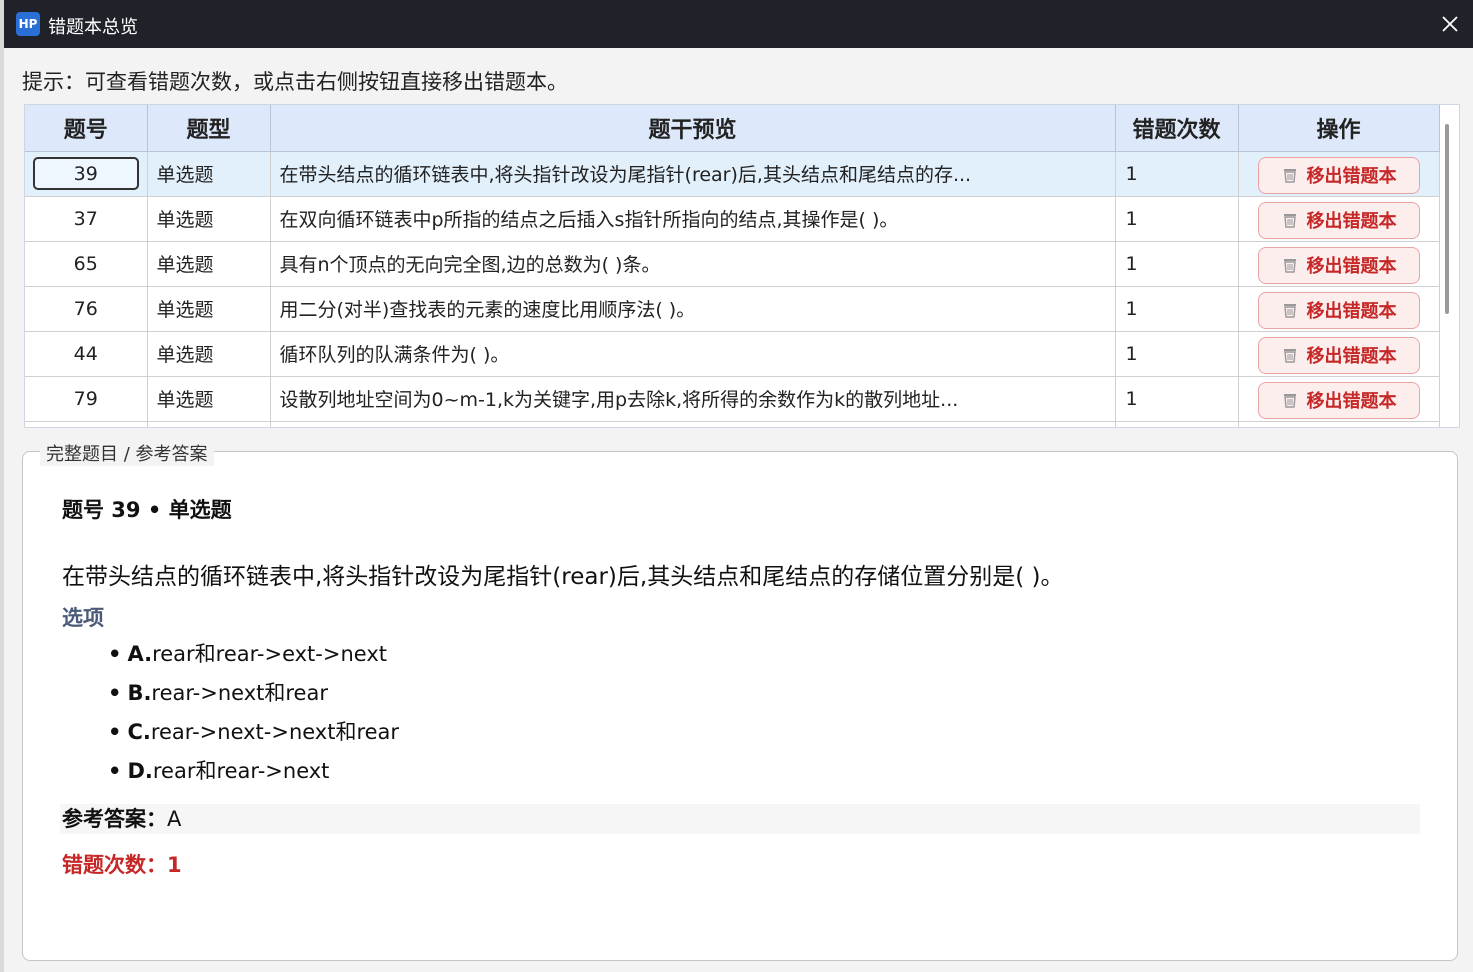 The height and width of the screenshot is (972, 1473). Describe the element at coordinates (1177, 128) in the screenshot. I see `header-count: 错题次数` at that location.